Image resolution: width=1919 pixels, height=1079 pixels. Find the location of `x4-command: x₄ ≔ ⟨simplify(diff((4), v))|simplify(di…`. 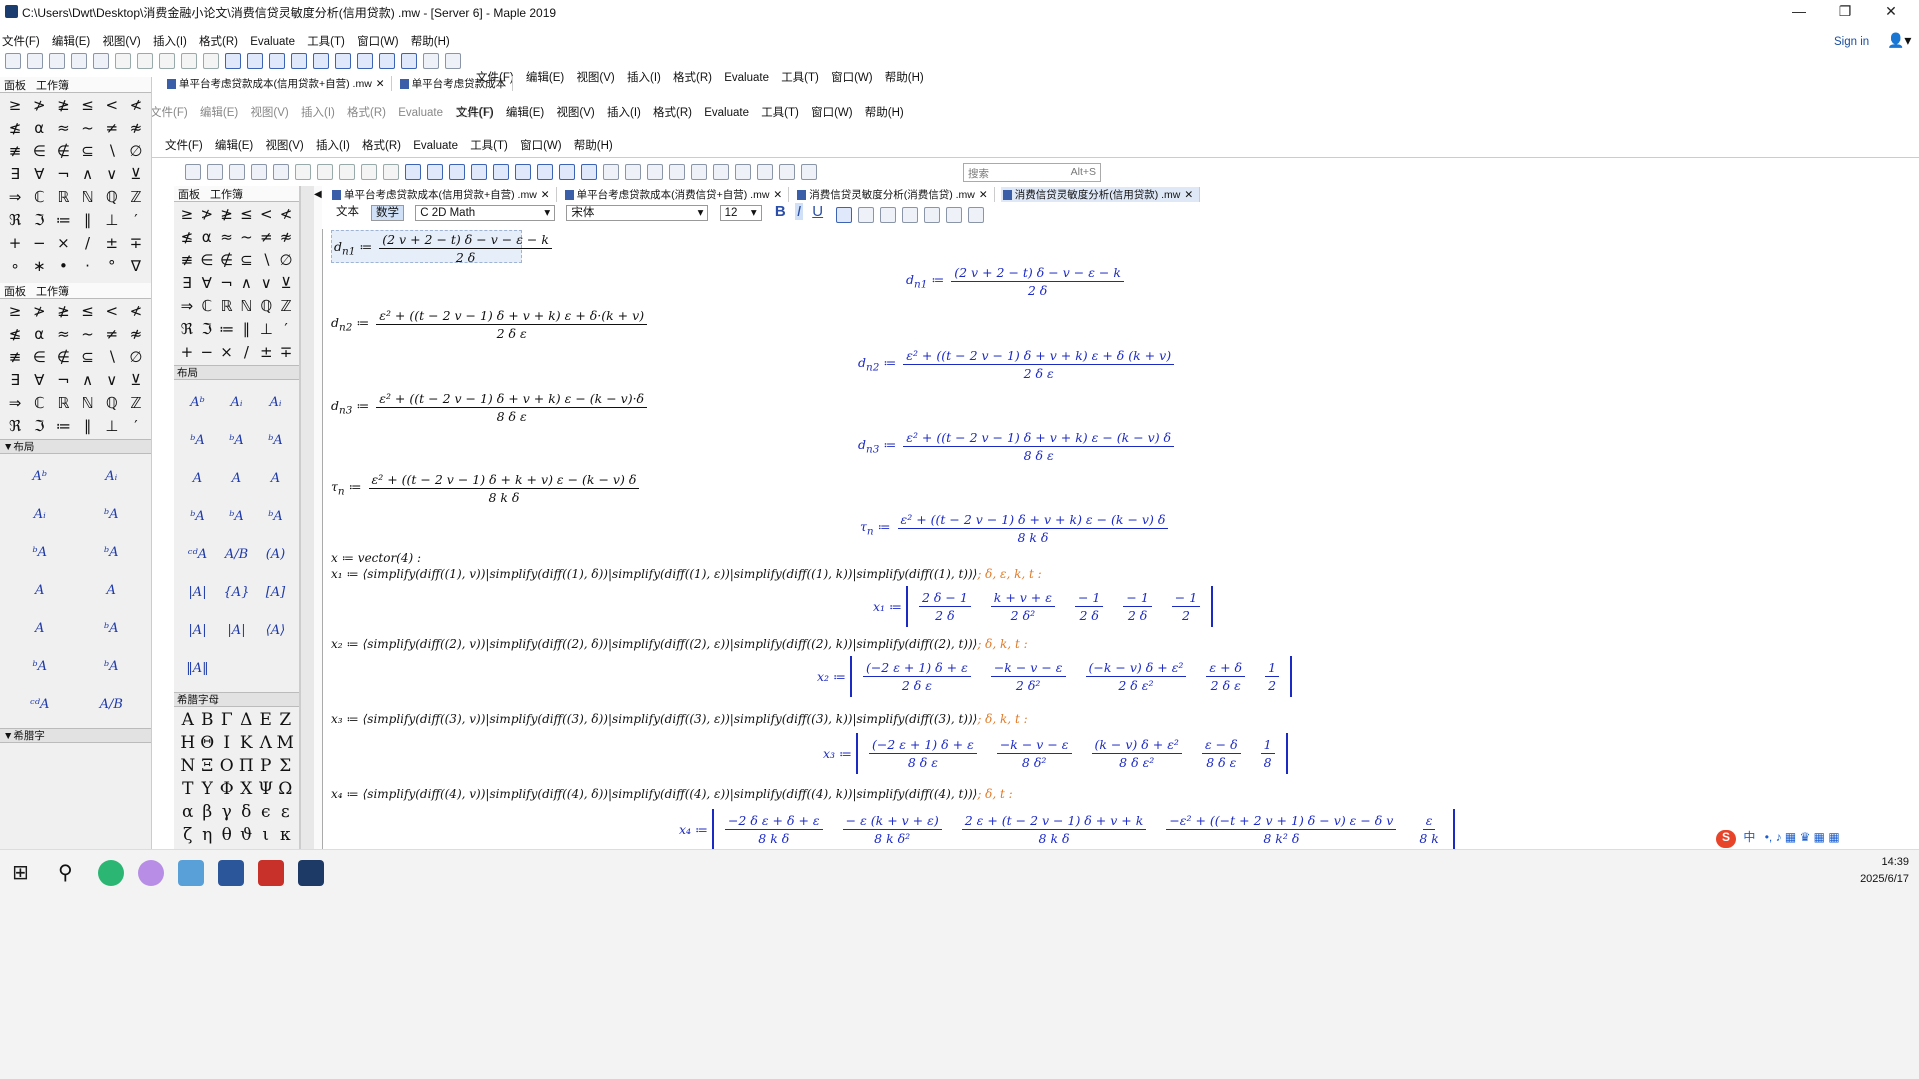

x4-command: x₄ ≔ ⟨simplify(diff((4), v))|simplify(di… is located at coordinates (672, 794).